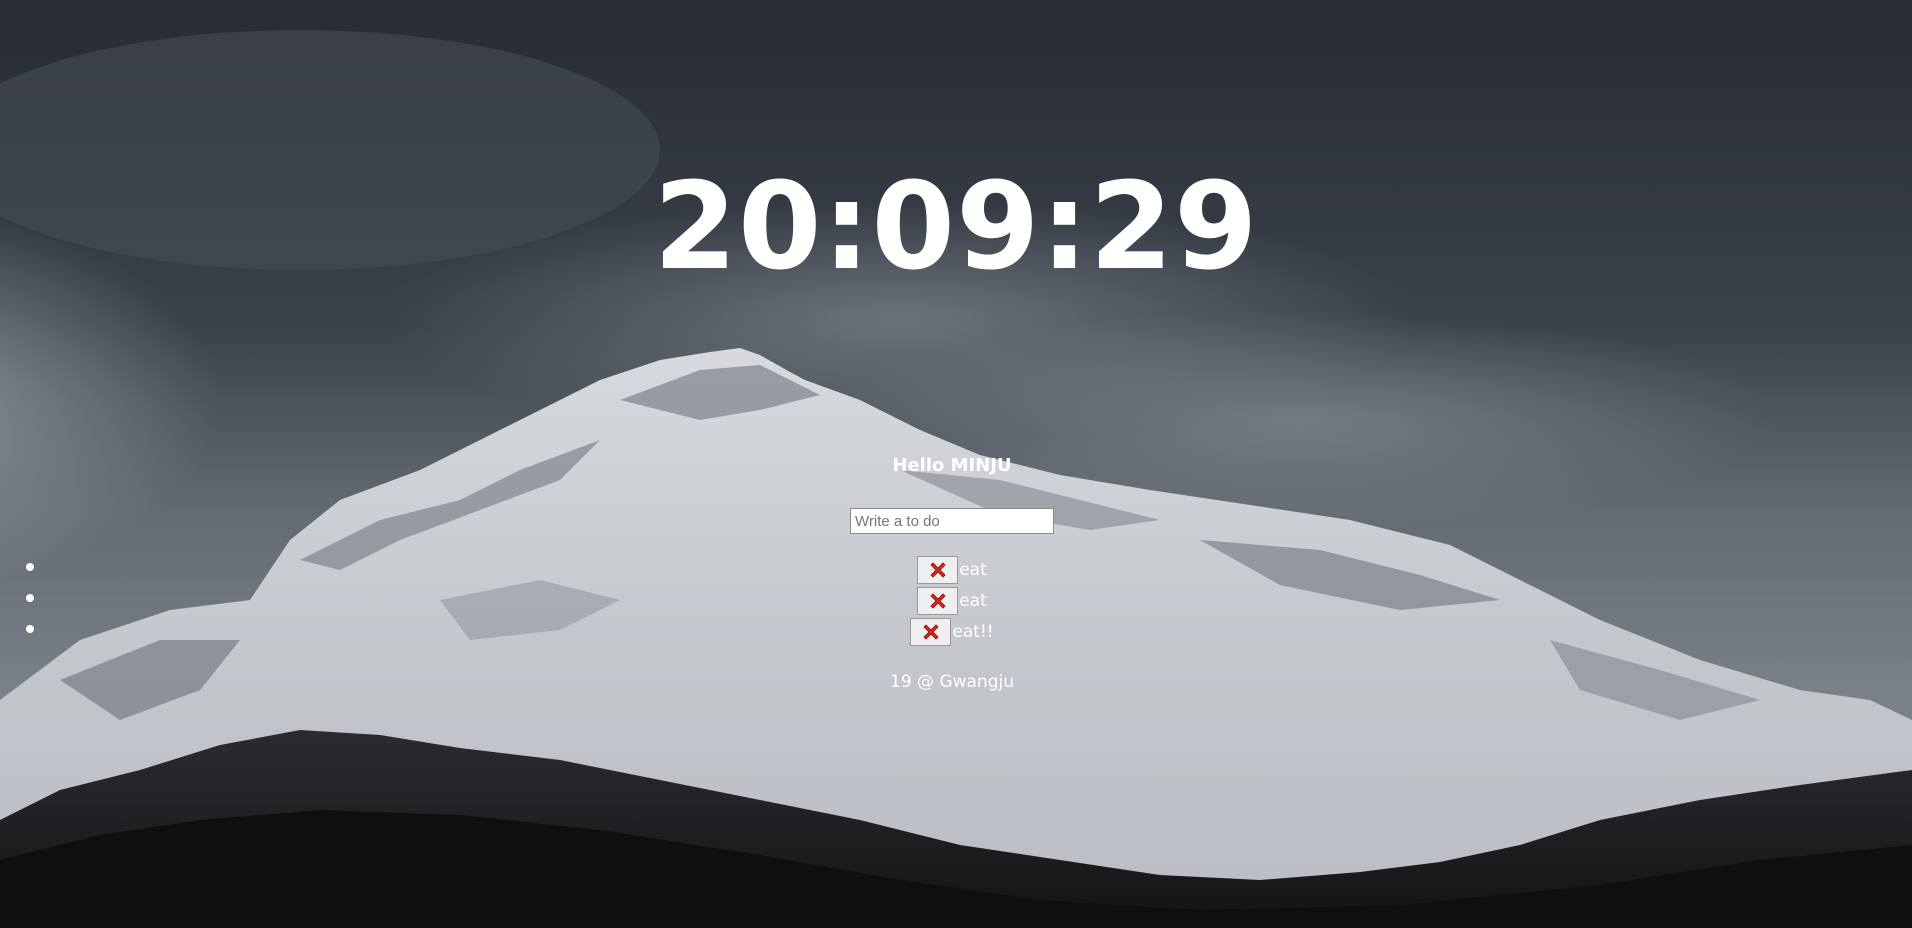  What do you see at coordinates (973, 631) in the screenshot?
I see `todo-text: eat!!` at bounding box center [973, 631].